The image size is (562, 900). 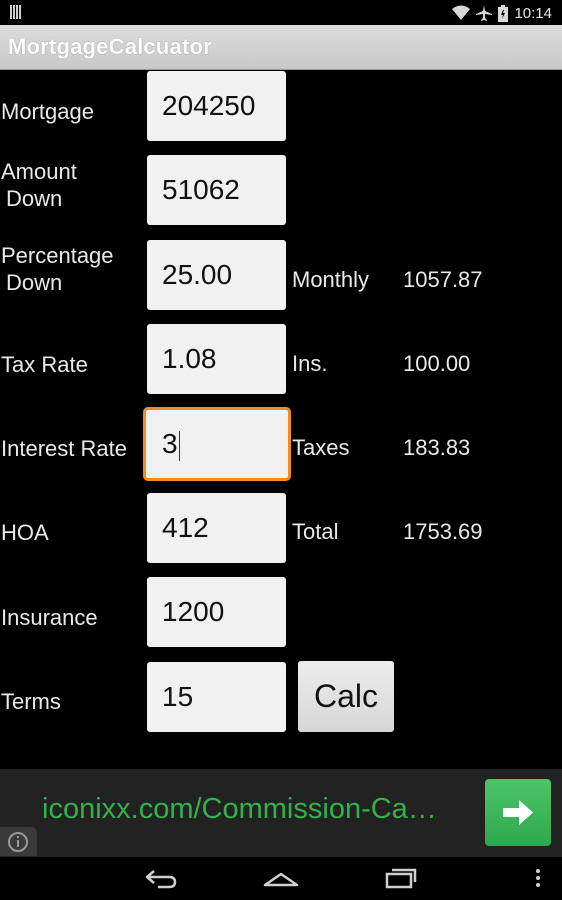 What do you see at coordinates (401, 878) in the screenshot?
I see `recent-apps-icon` at bounding box center [401, 878].